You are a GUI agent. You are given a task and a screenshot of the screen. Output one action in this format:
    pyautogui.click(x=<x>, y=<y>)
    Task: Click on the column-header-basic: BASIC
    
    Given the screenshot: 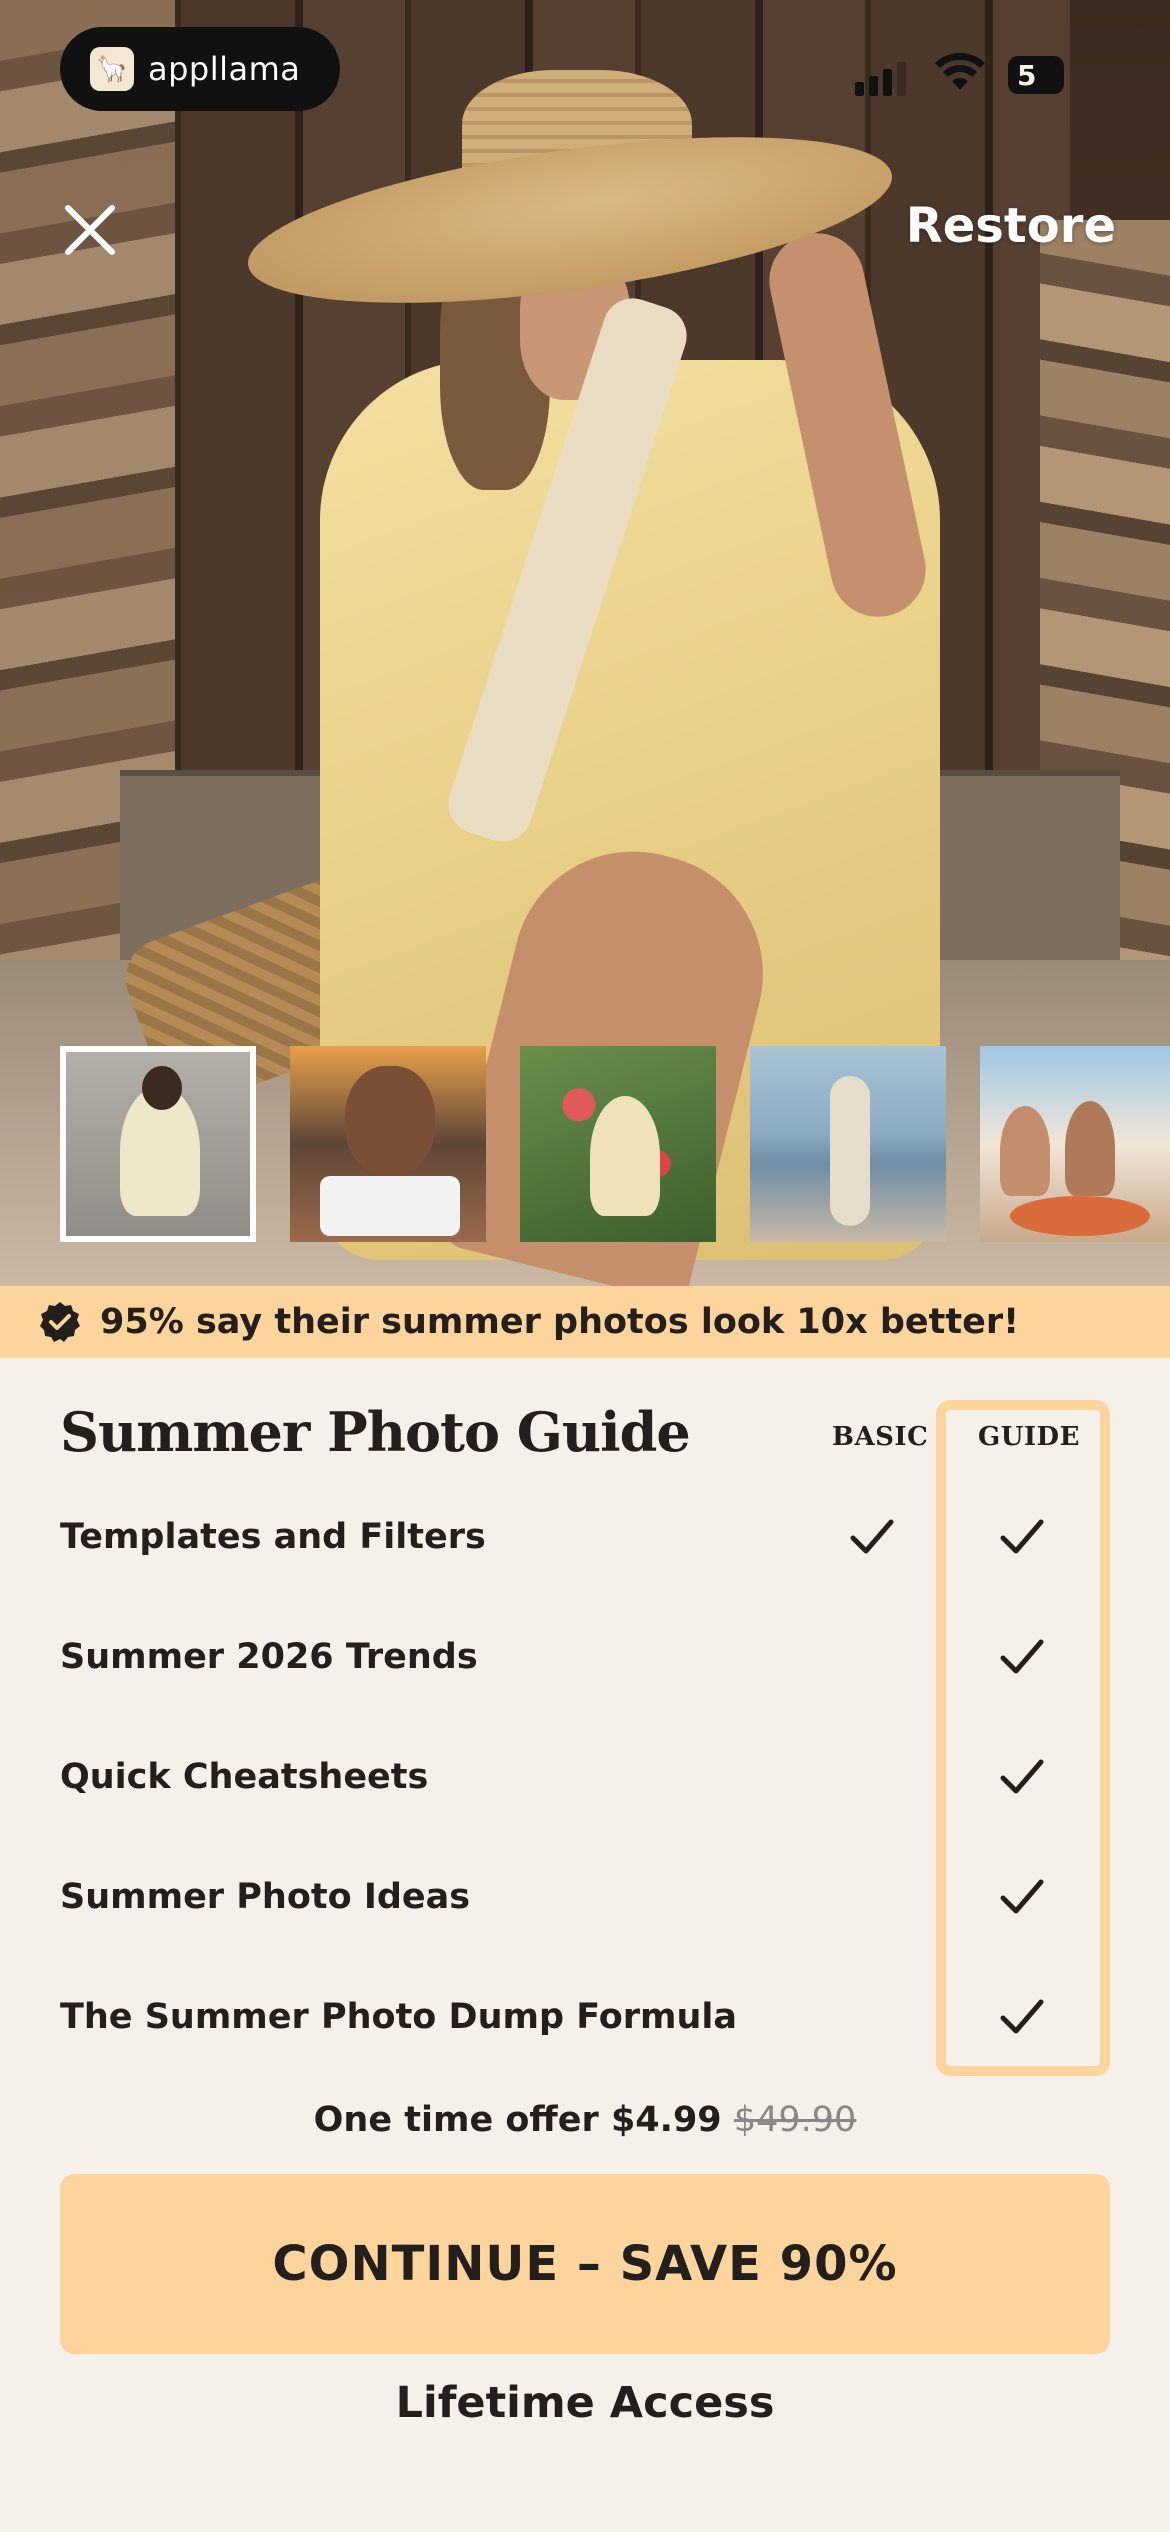 What is the action you would take?
    pyautogui.click(x=880, y=1437)
    